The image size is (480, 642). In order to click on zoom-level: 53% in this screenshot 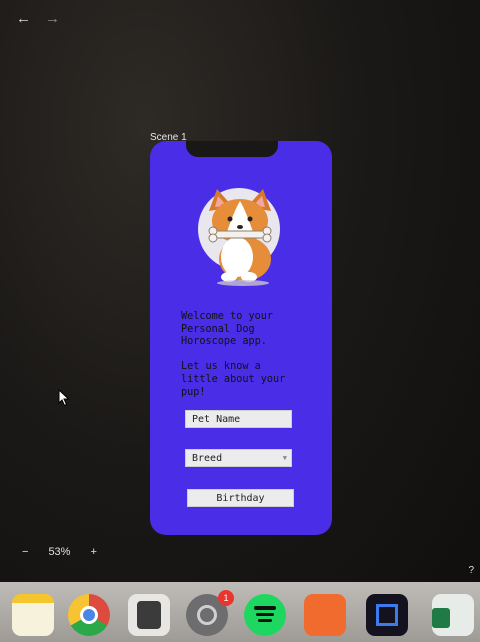, I will do `click(59, 552)`.